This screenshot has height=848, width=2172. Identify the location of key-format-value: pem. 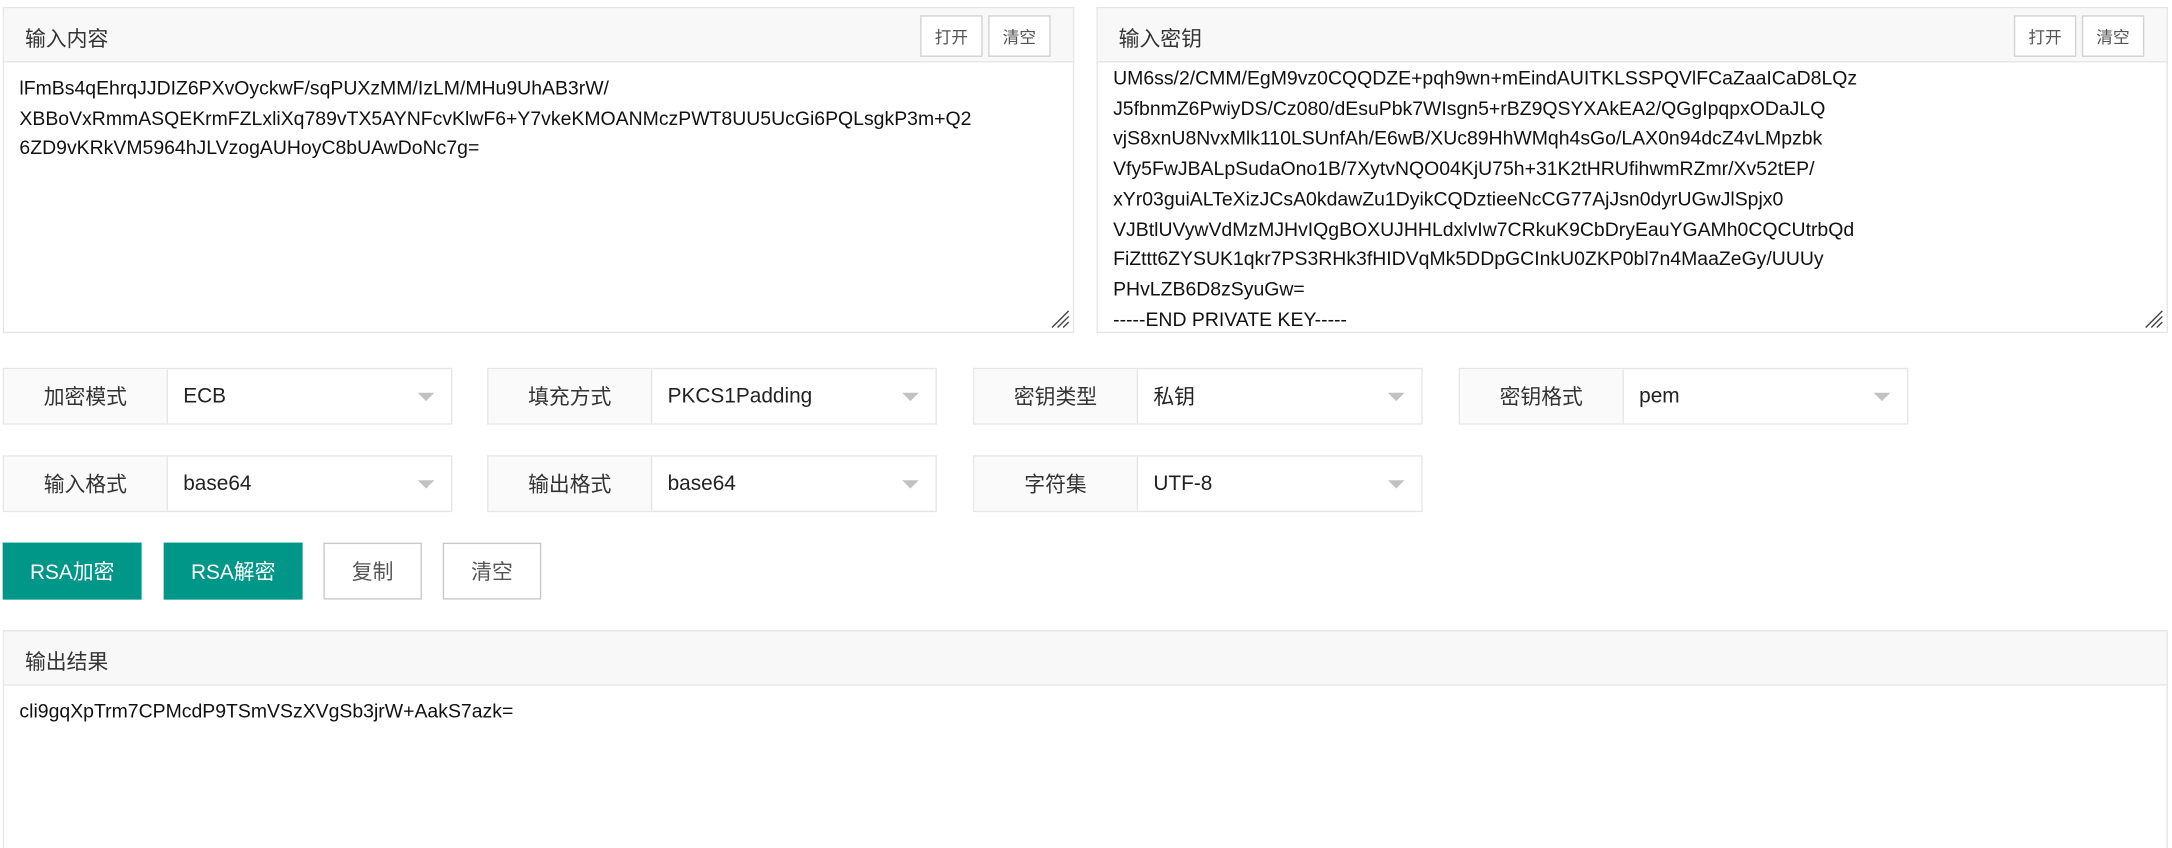
(1659, 396).